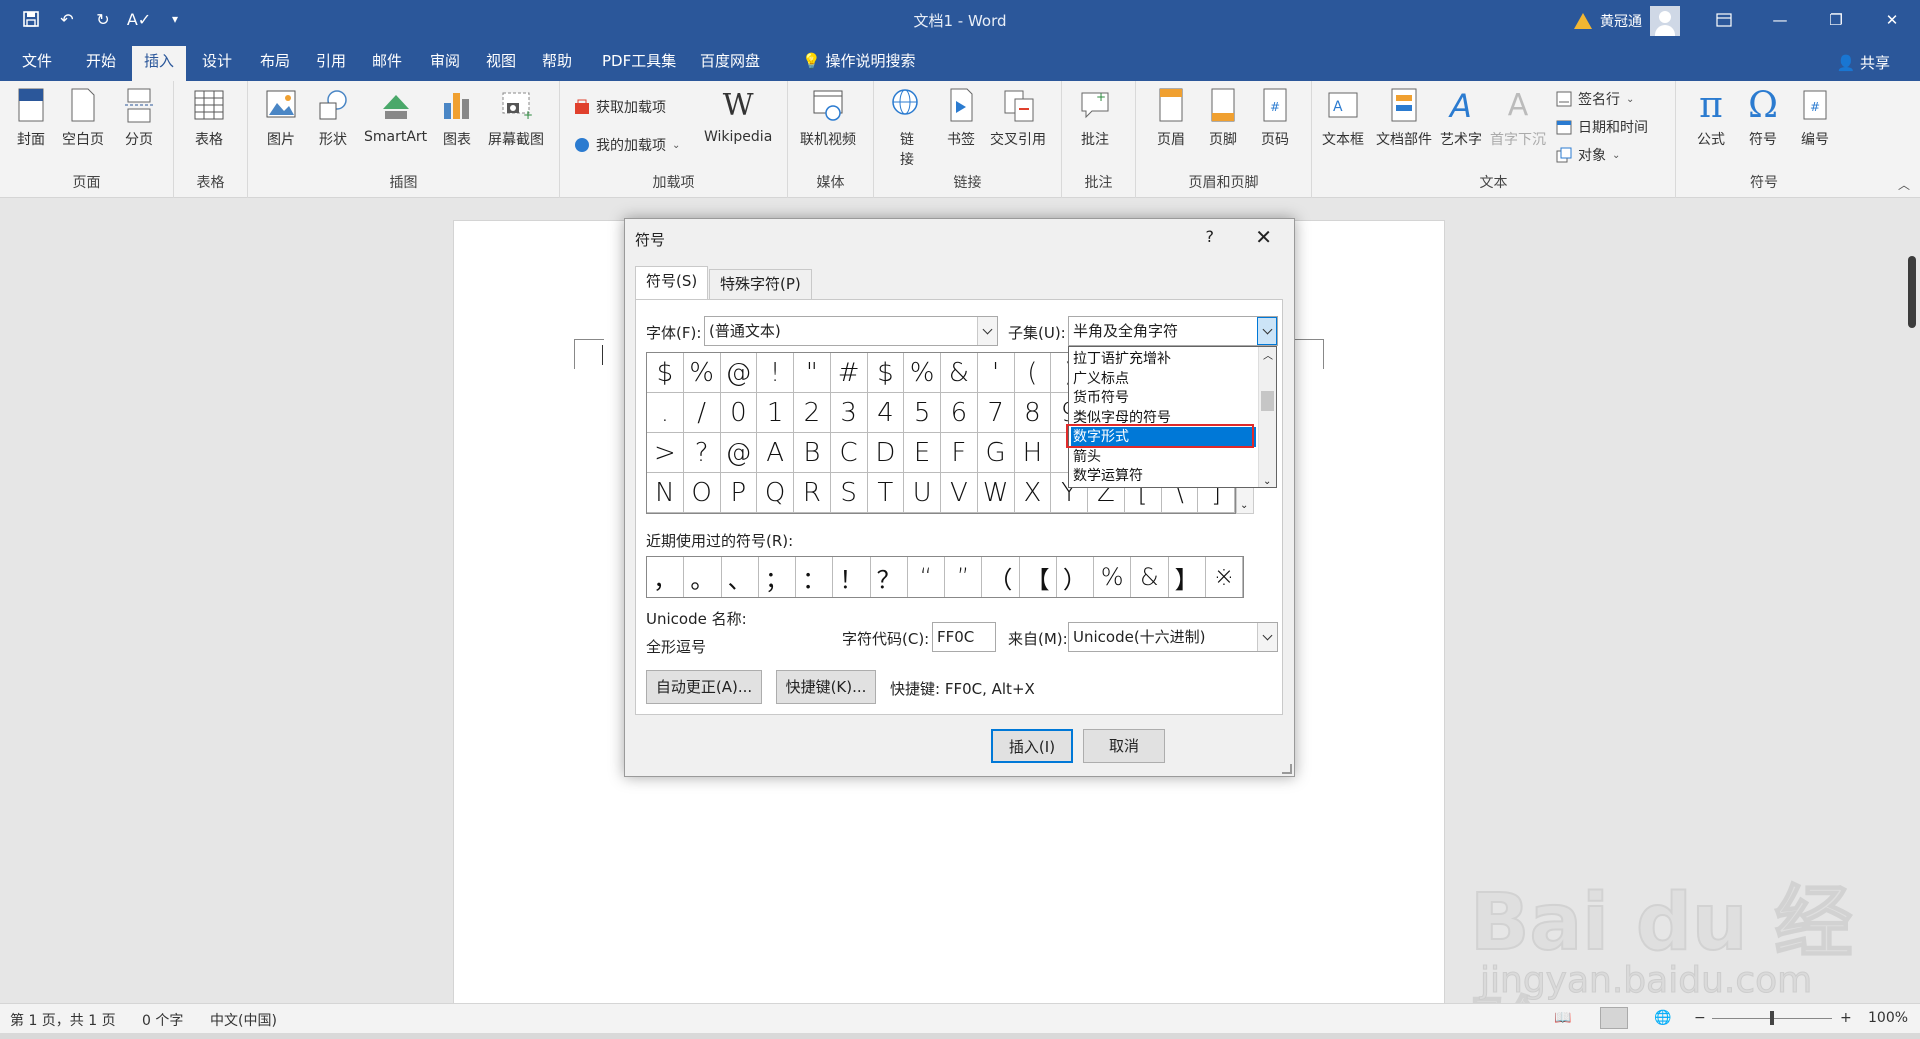 The height and width of the screenshot is (1039, 1920). Describe the element at coordinates (739, 453) in the screenshot. I see `symbol-cell: @` at that location.